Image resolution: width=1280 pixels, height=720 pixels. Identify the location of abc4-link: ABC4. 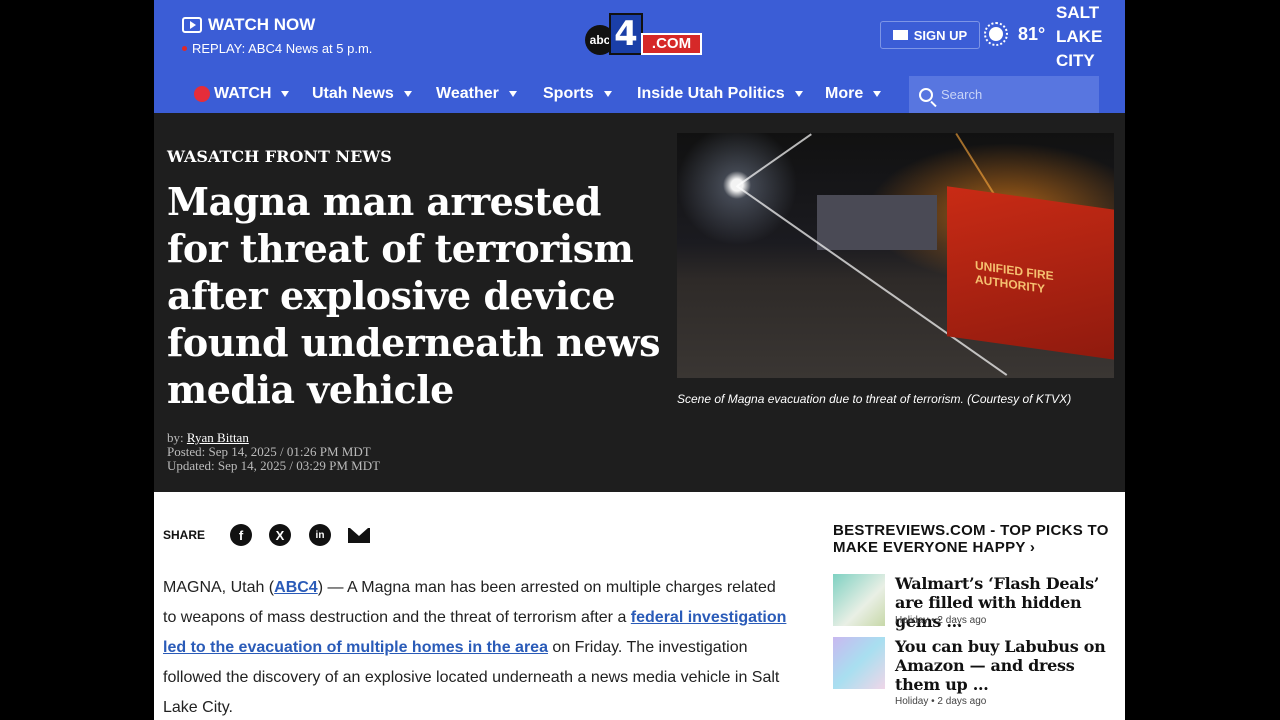
(296, 587).